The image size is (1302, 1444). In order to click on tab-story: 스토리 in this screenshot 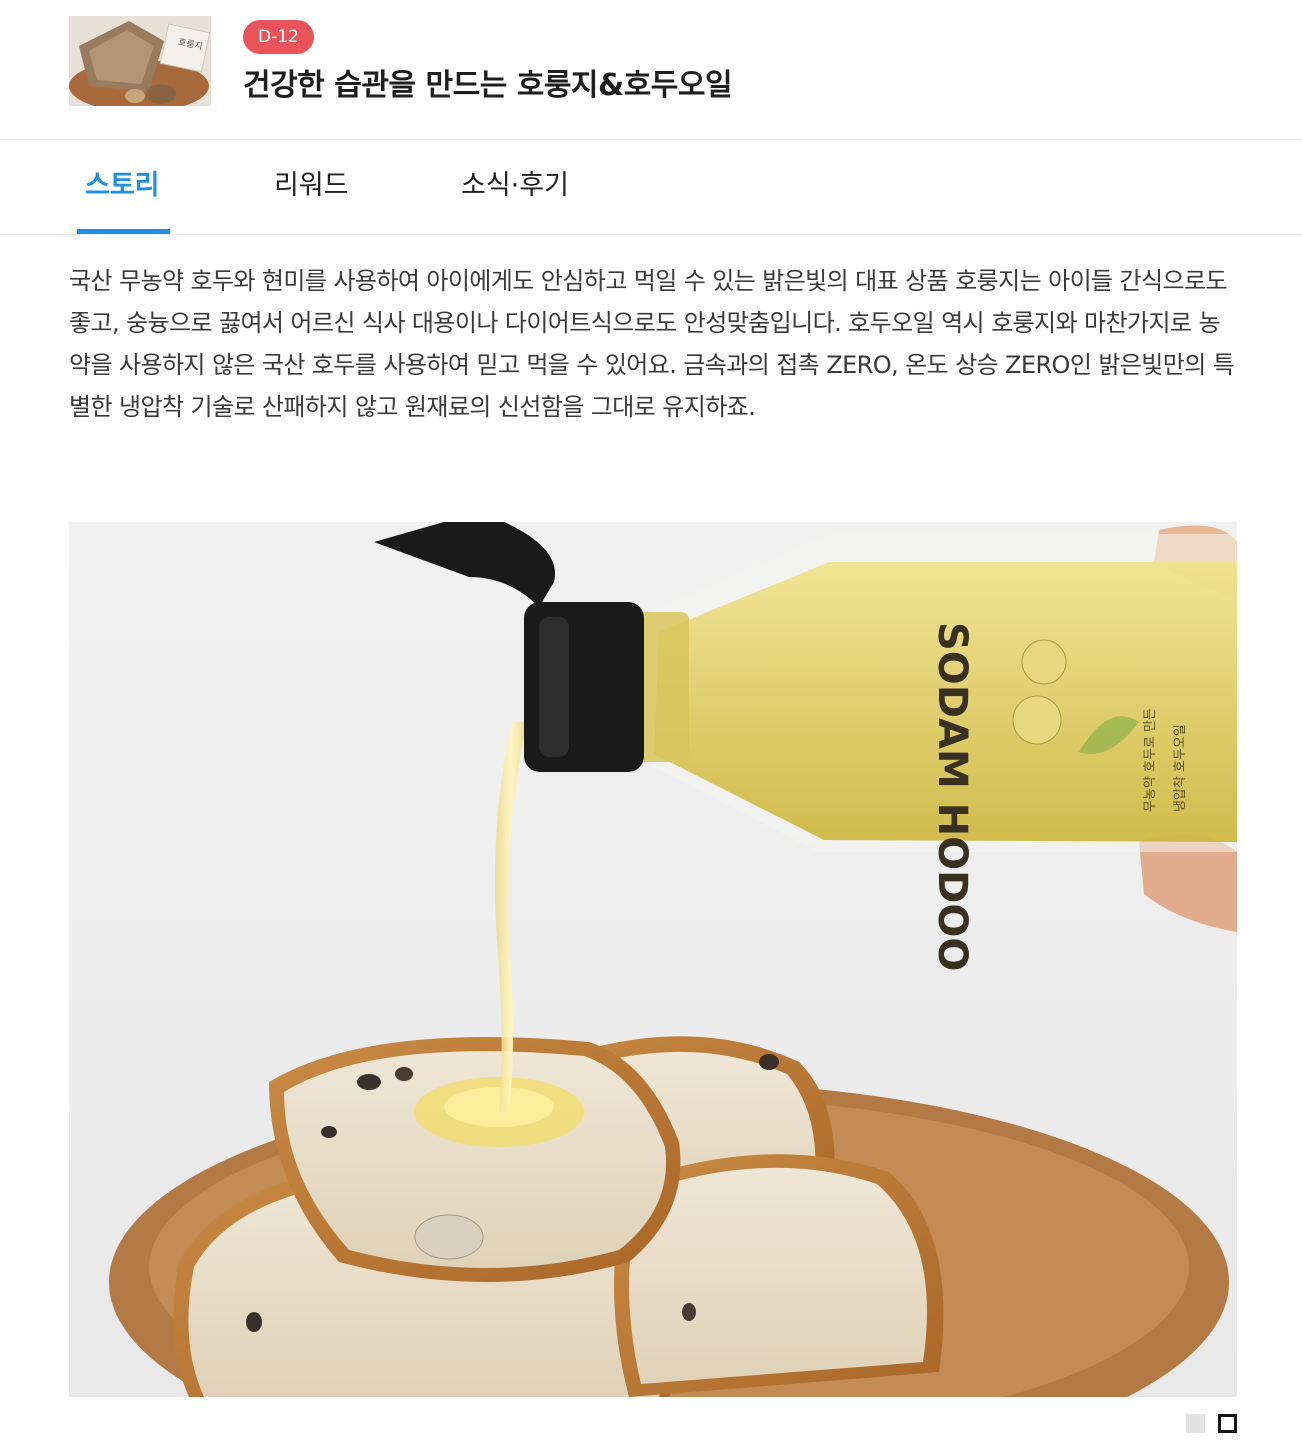, I will do `click(122, 187)`.